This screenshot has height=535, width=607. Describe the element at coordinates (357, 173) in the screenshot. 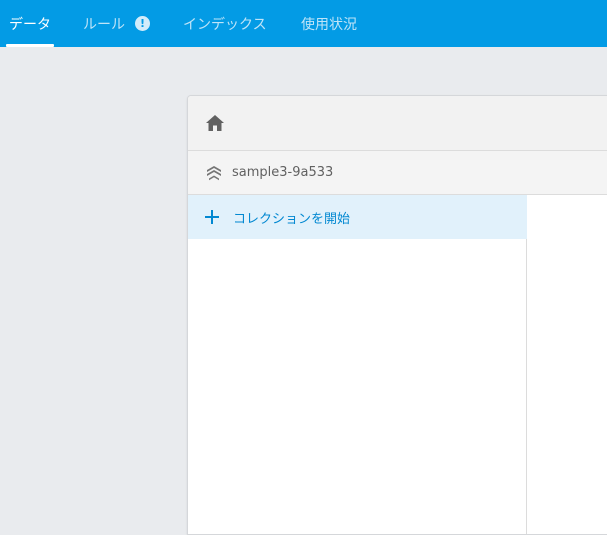

I see `database-row: sample3-9a533` at that location.